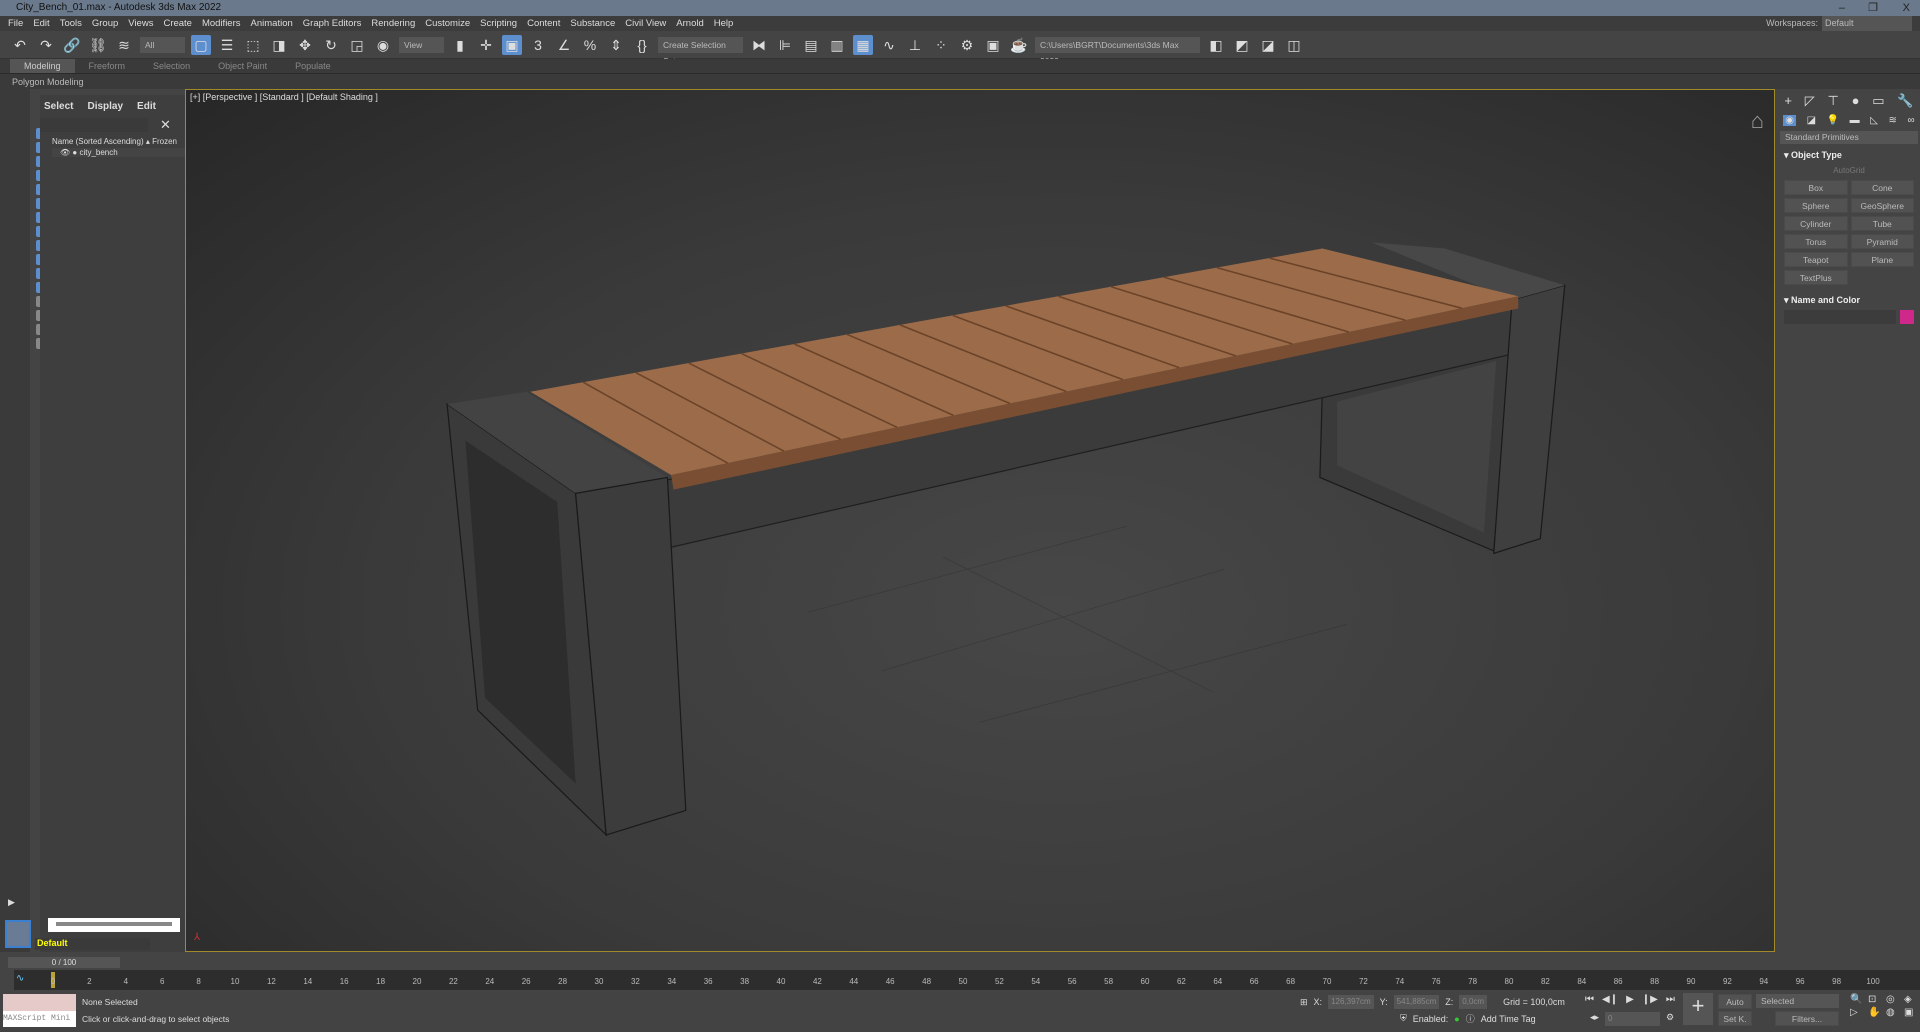 This screenshot has height=1032, width=1920. What do you see at coordinates (1840, 317) in the screenshot?
I see `object-name-input` at bounding box center [1840, 317].